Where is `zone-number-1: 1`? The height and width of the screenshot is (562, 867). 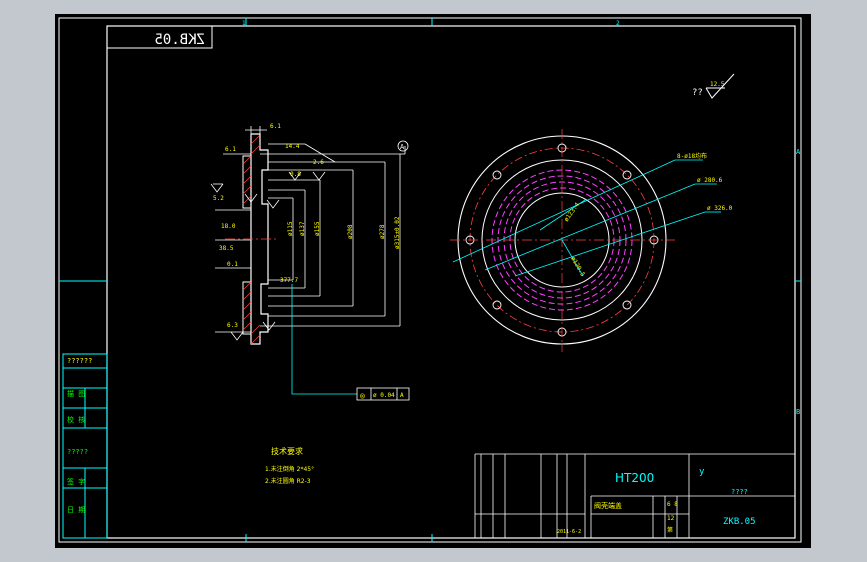
zone-number-1: 1 is located at coordinates (244, 23).